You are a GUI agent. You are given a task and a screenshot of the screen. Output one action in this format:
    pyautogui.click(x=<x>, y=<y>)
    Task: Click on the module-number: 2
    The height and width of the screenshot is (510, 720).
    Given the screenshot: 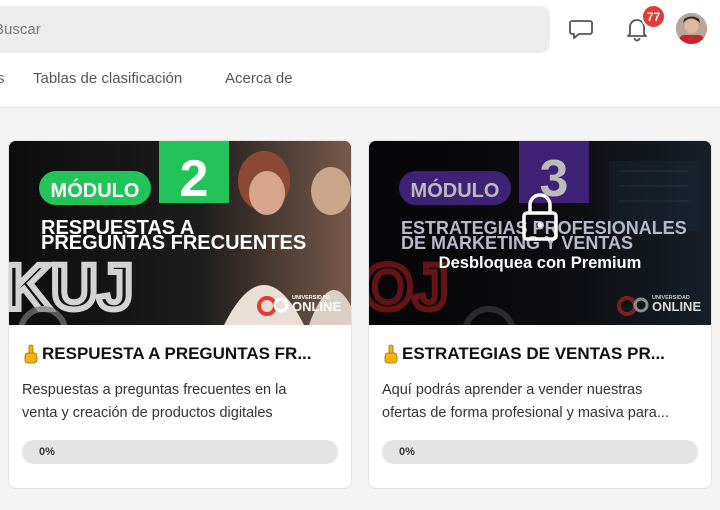 What is the action you would take?
    pyautogui.click(x=194, y=179)
    